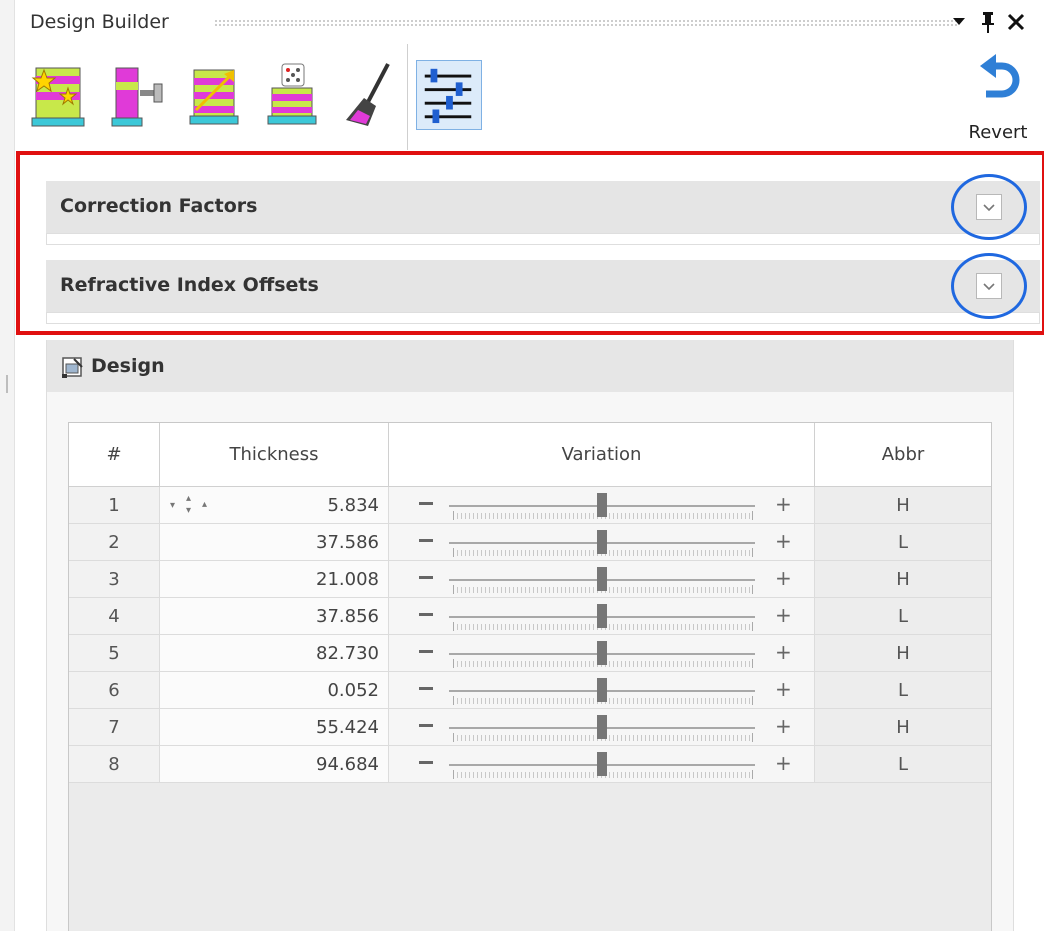  I want to click on layer-edit-icon, so click(136, 94).